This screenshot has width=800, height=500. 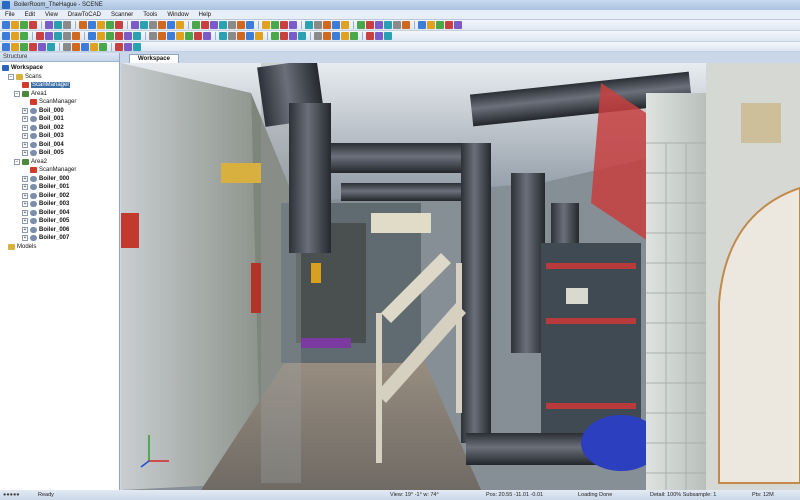 What do you see at coordinates (84, 15) in the screenshot?
I see `menu-drawtocad: DrawToCAD` at bounding box center [84, 15].